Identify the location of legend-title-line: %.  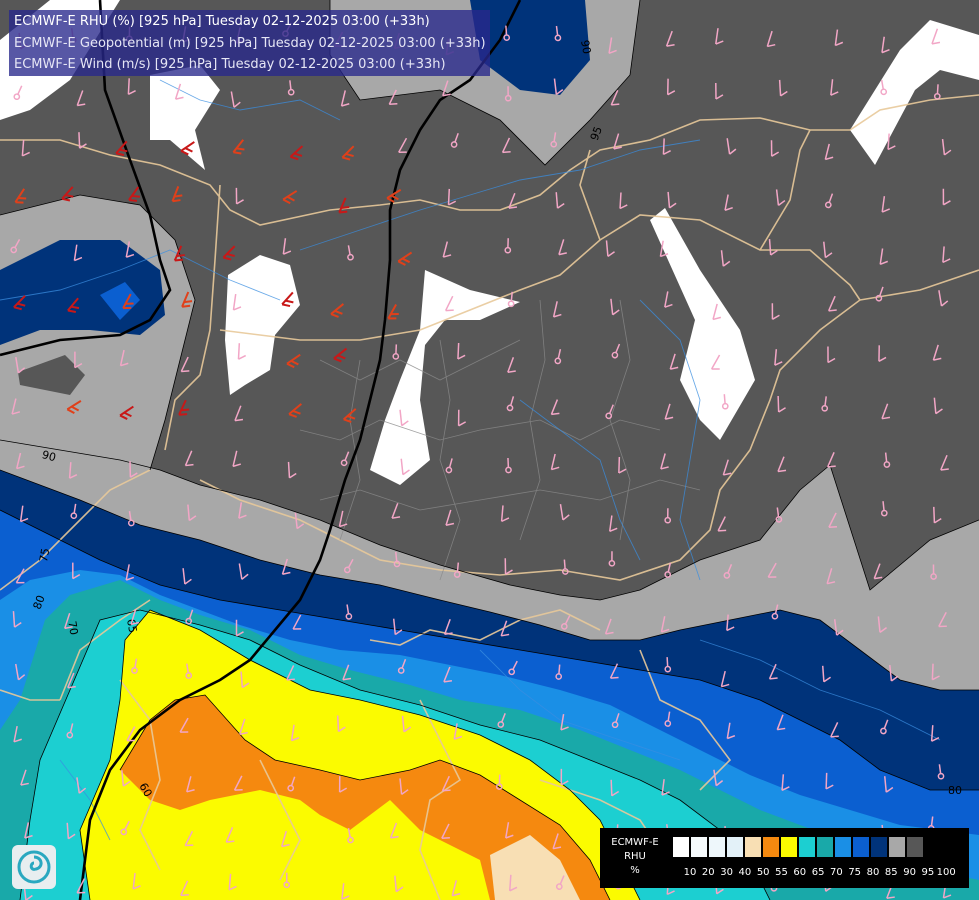
(635, 870).